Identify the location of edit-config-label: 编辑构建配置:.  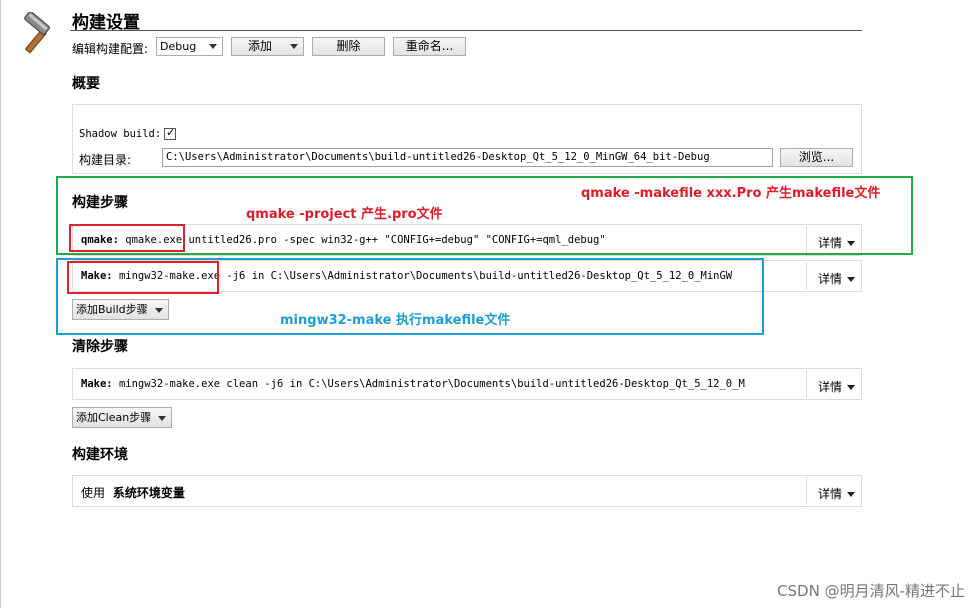
(110, 49).